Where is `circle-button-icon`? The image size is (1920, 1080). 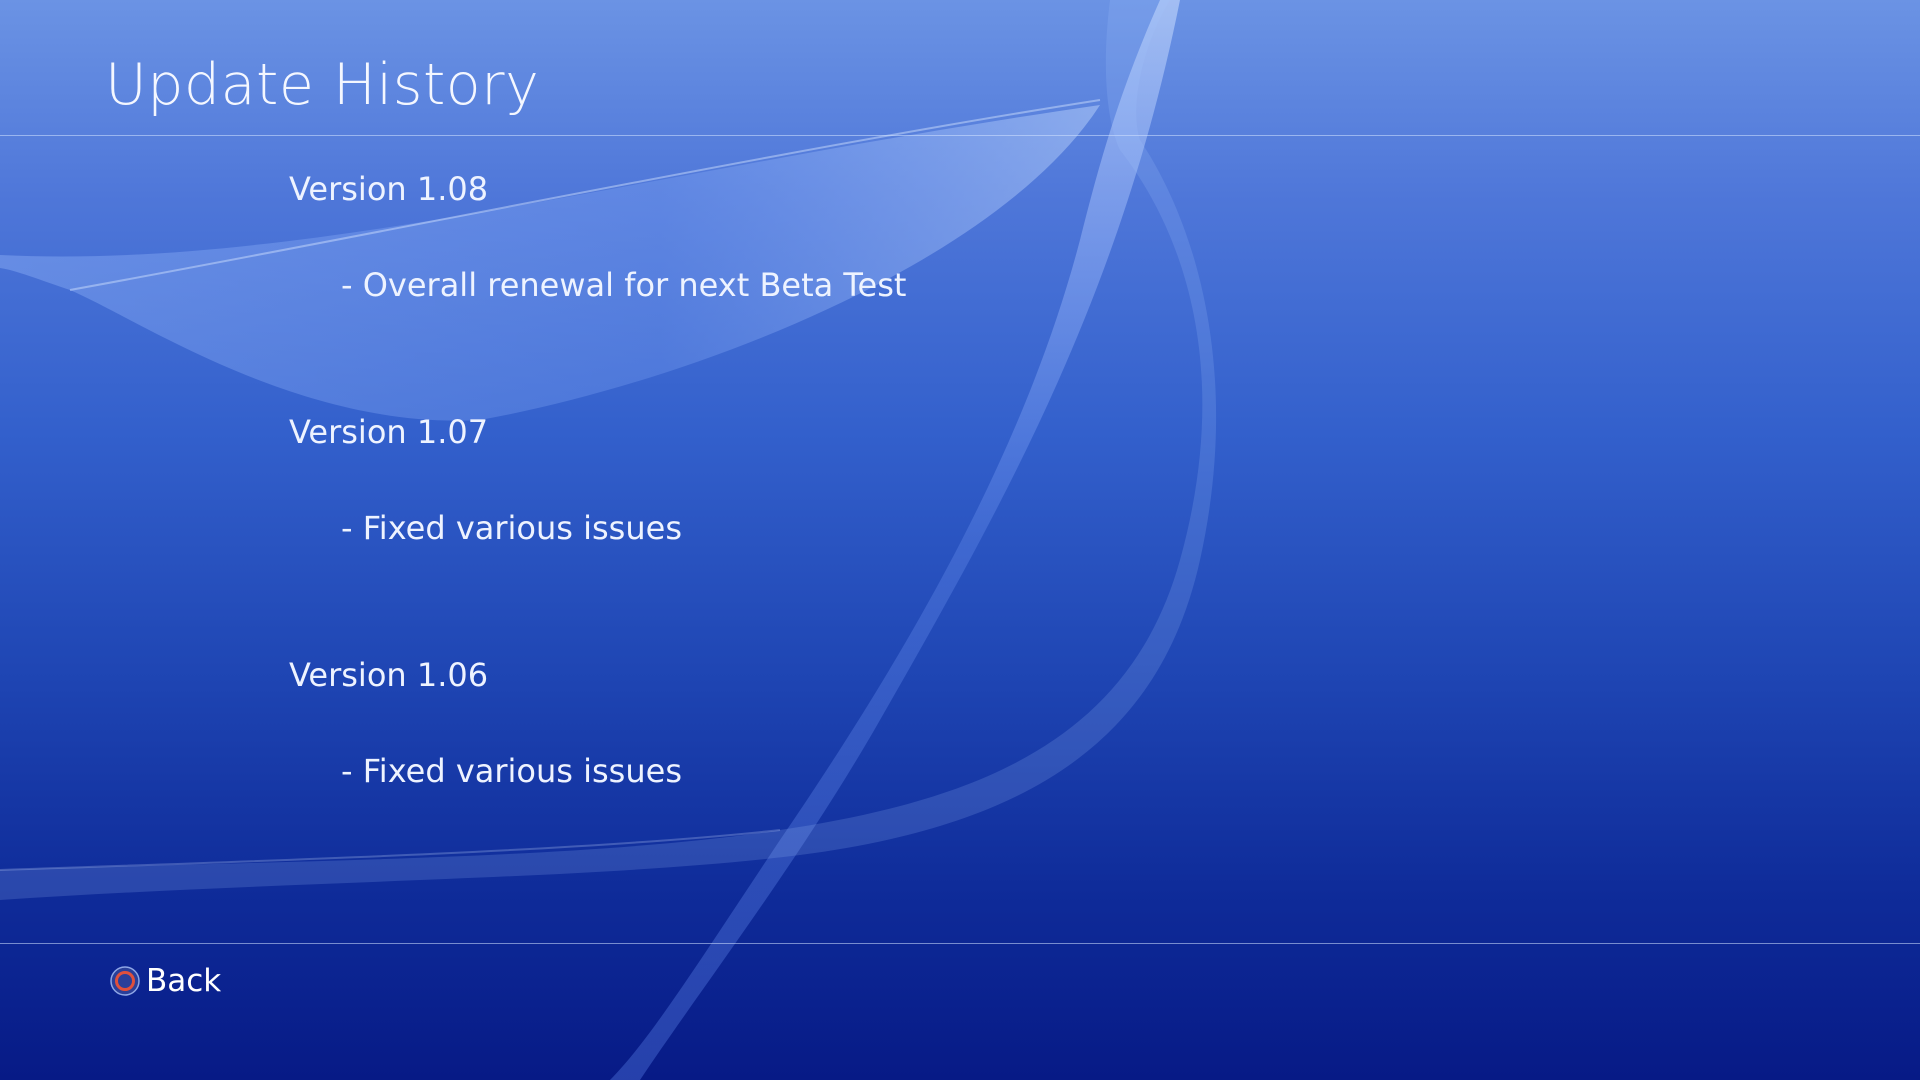
circle-button-icon is located at coordinates (125, 981).